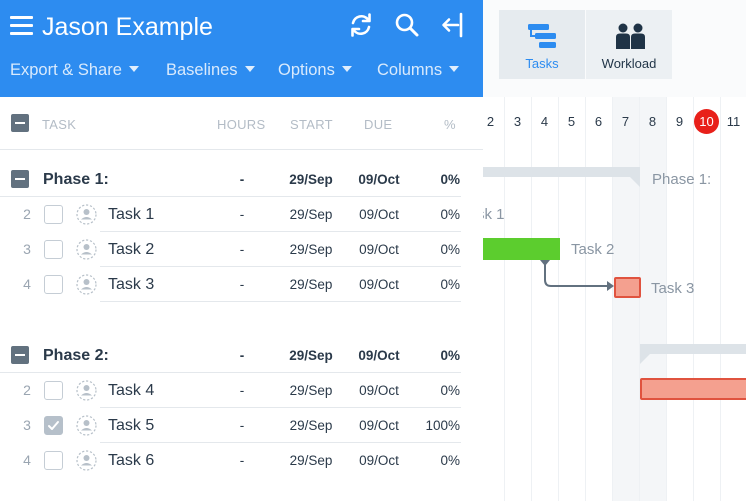  What do you see at coordinates (27, 425) in the screenshot?
I see `row-number: 3` at bounding box center [27, 425].